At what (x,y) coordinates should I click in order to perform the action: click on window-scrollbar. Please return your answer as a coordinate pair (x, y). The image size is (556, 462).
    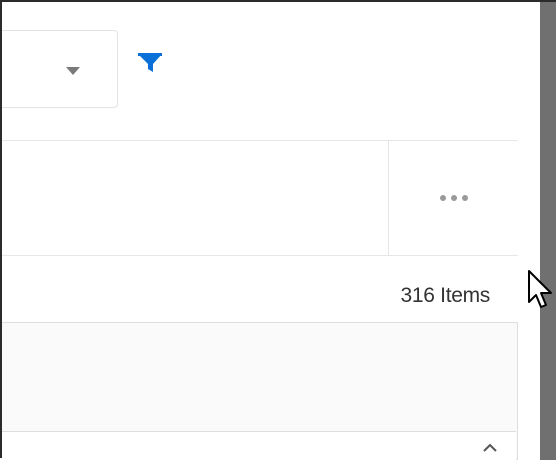
    Looking at the image, I should click on (548, 231).